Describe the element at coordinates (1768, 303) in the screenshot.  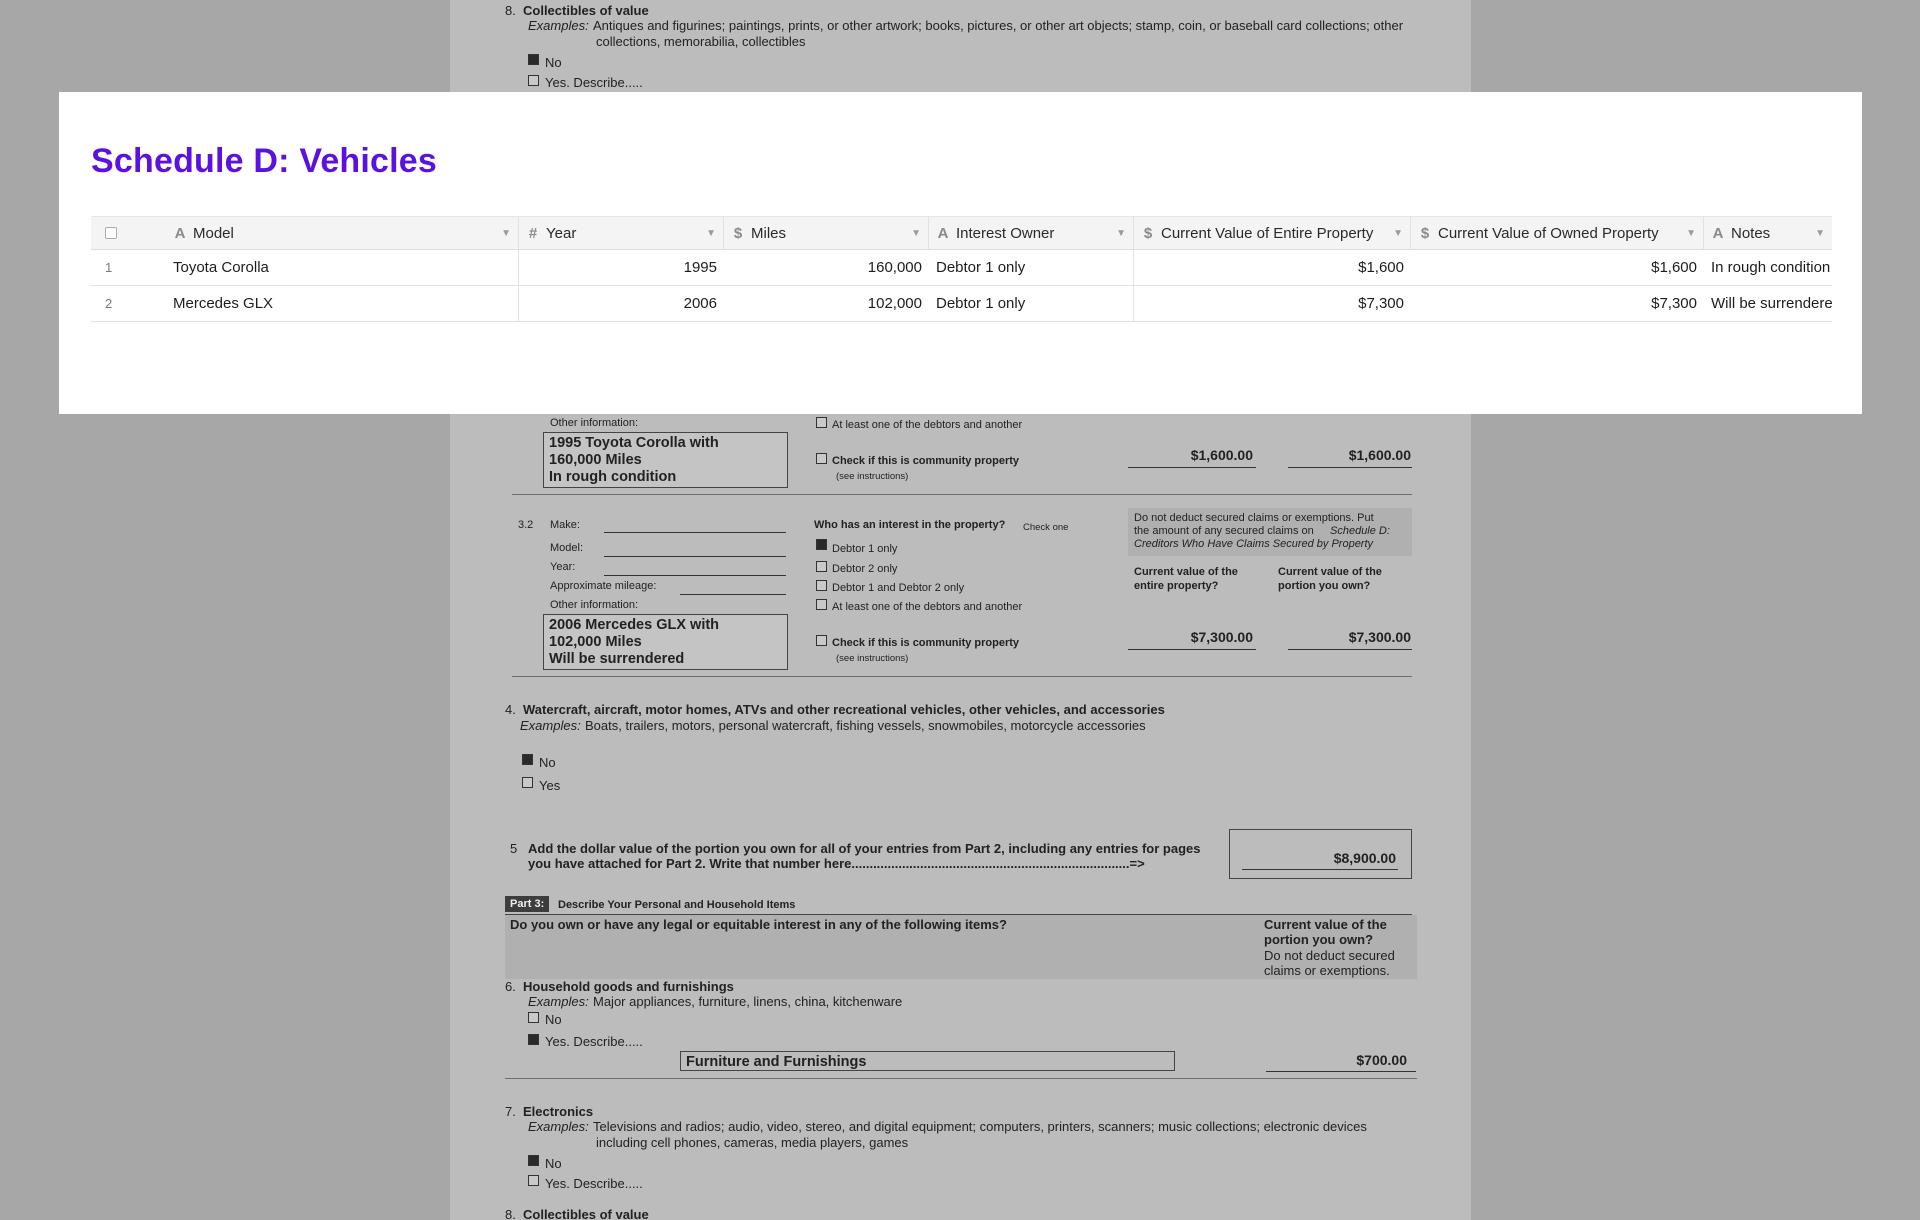
I see `cell-notes: Will be surrendered` at that location.